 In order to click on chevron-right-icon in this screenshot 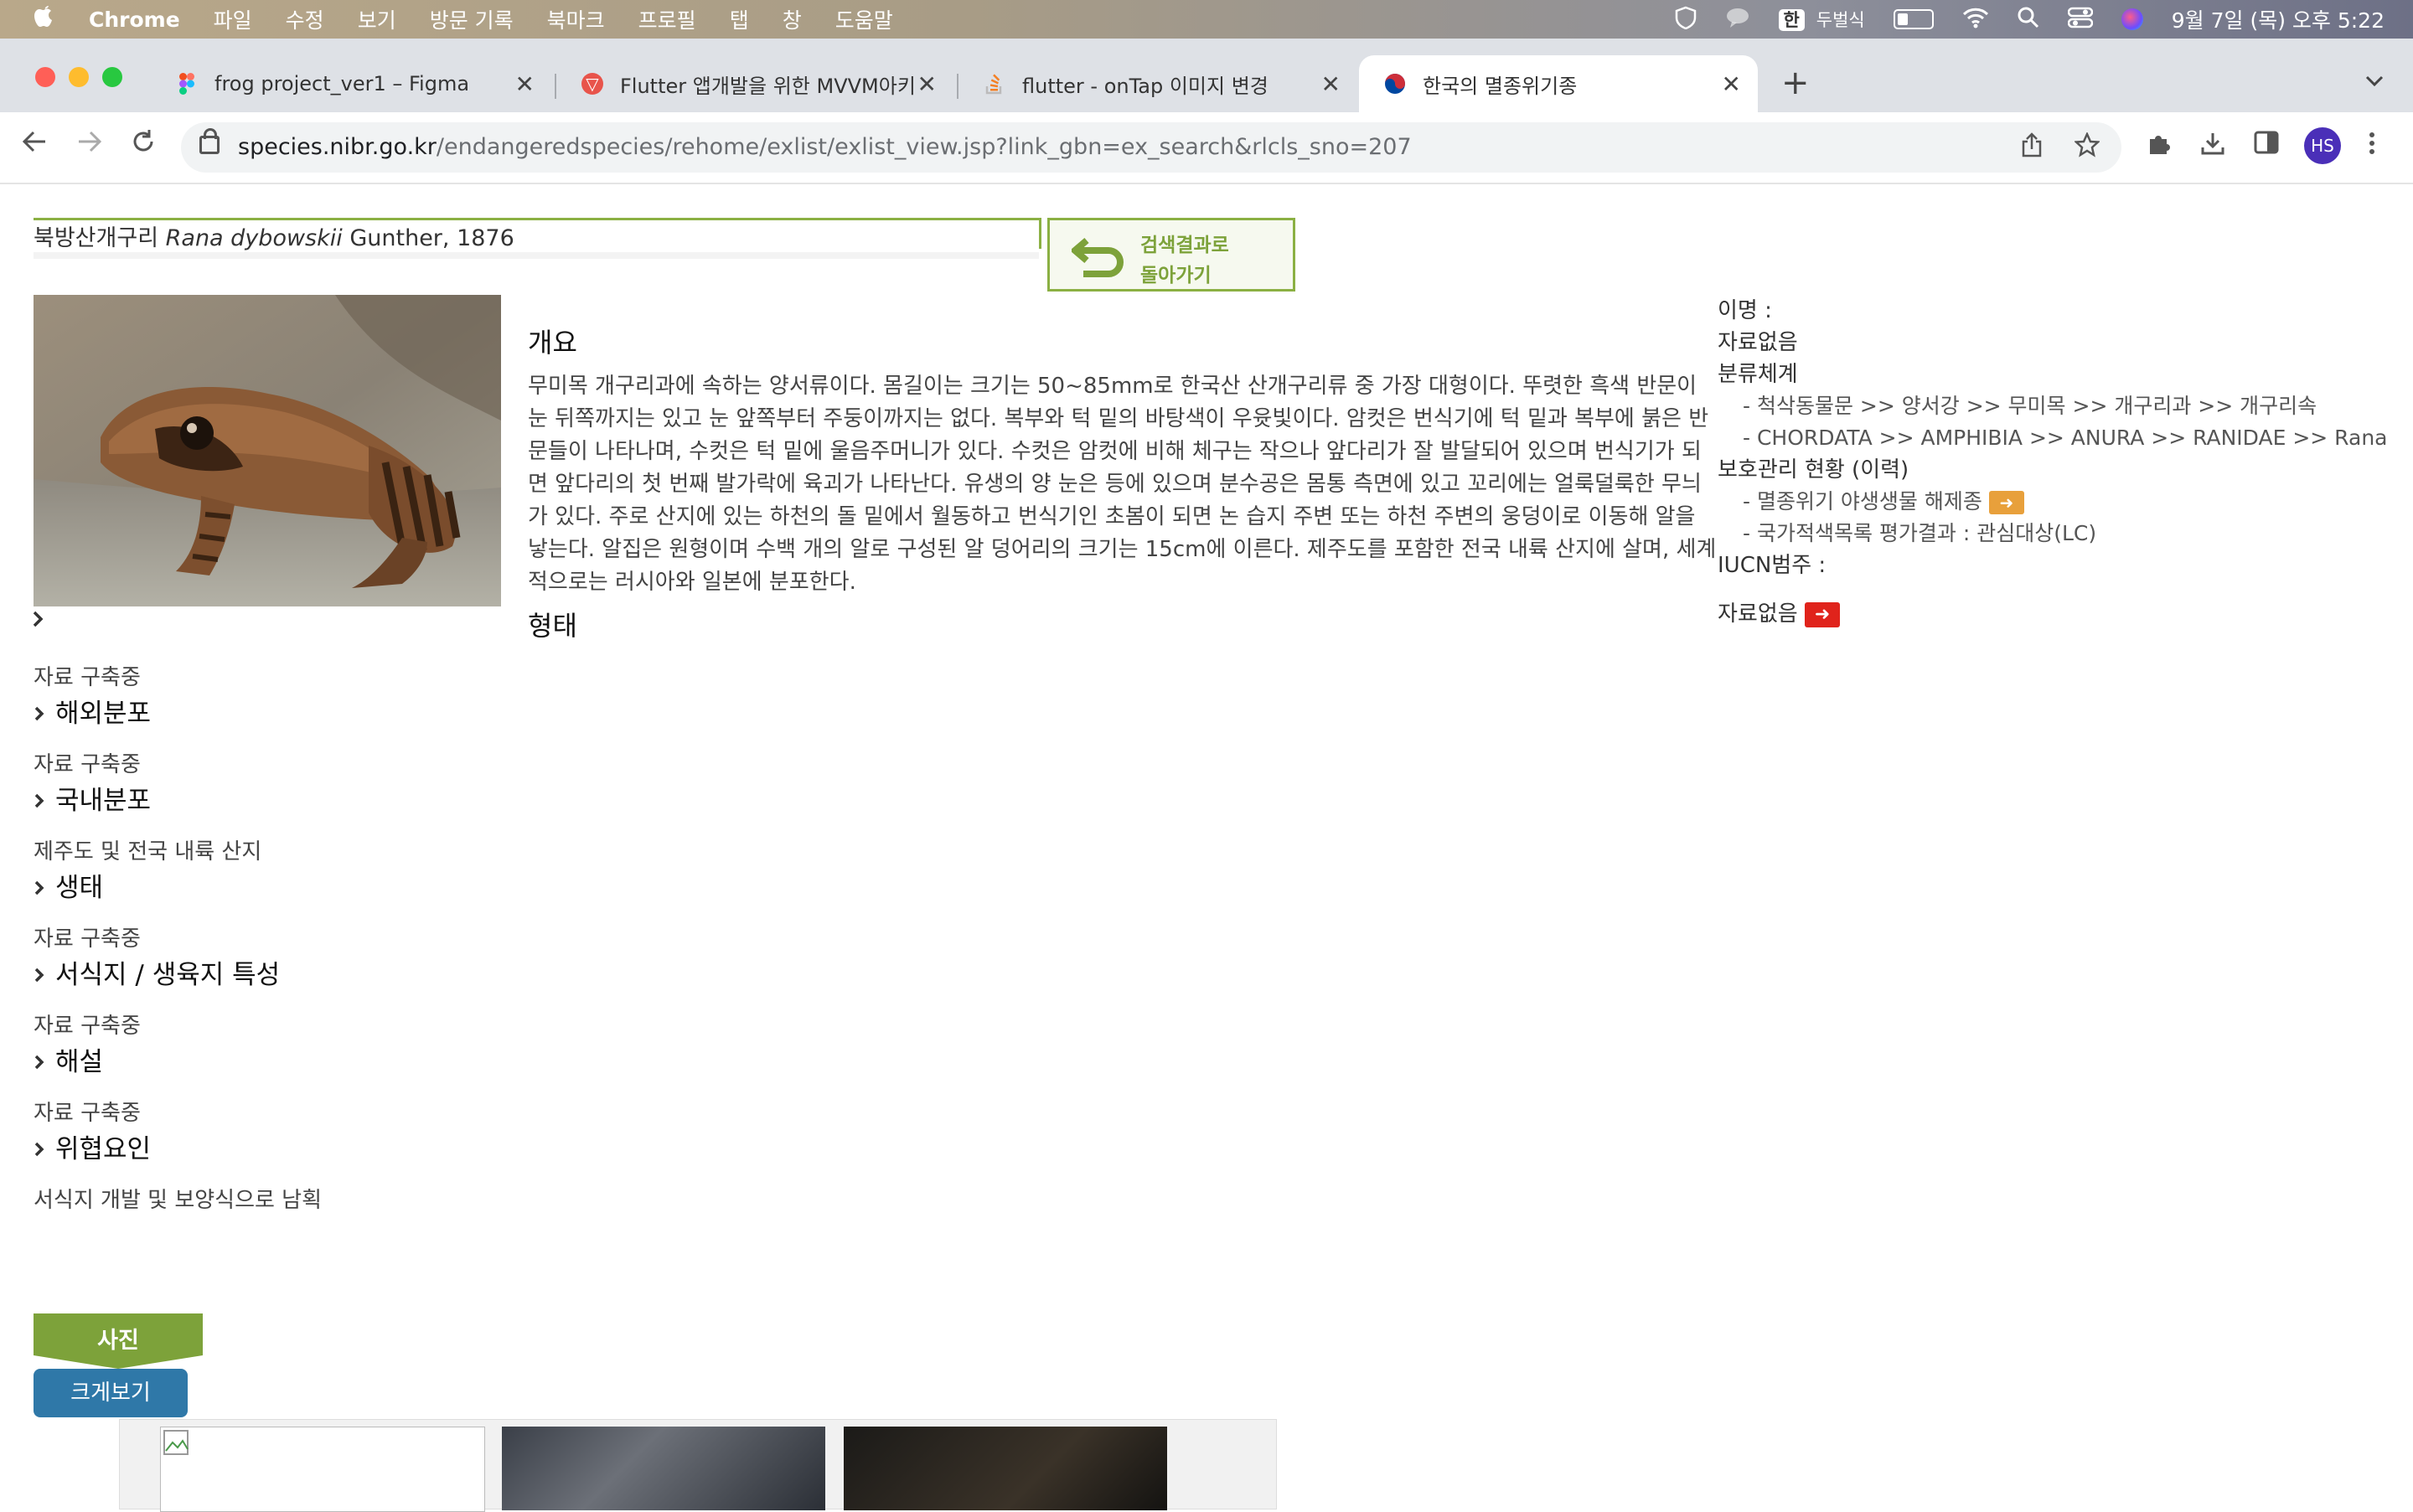, I will do `click(39, 802)`.